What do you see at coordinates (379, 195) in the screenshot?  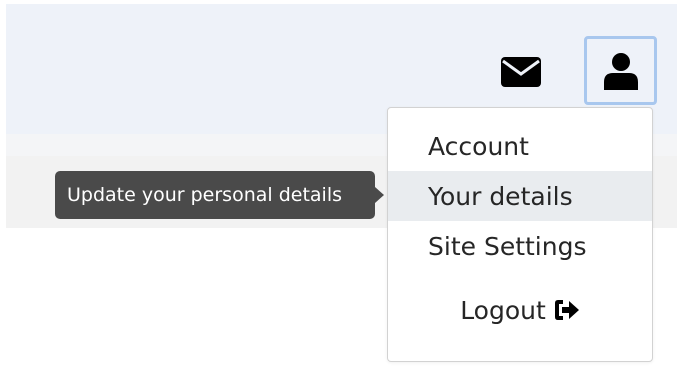 I see `tooltip-arrow` at bounding box center [379, 195].